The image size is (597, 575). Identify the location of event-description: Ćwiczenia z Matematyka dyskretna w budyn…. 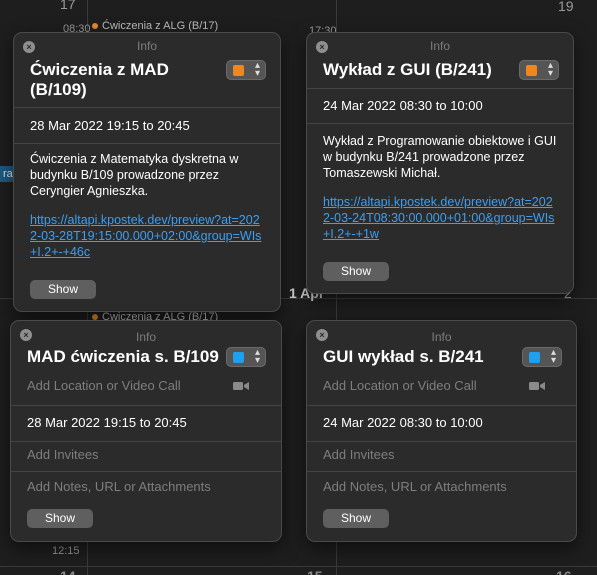
(134, 175).